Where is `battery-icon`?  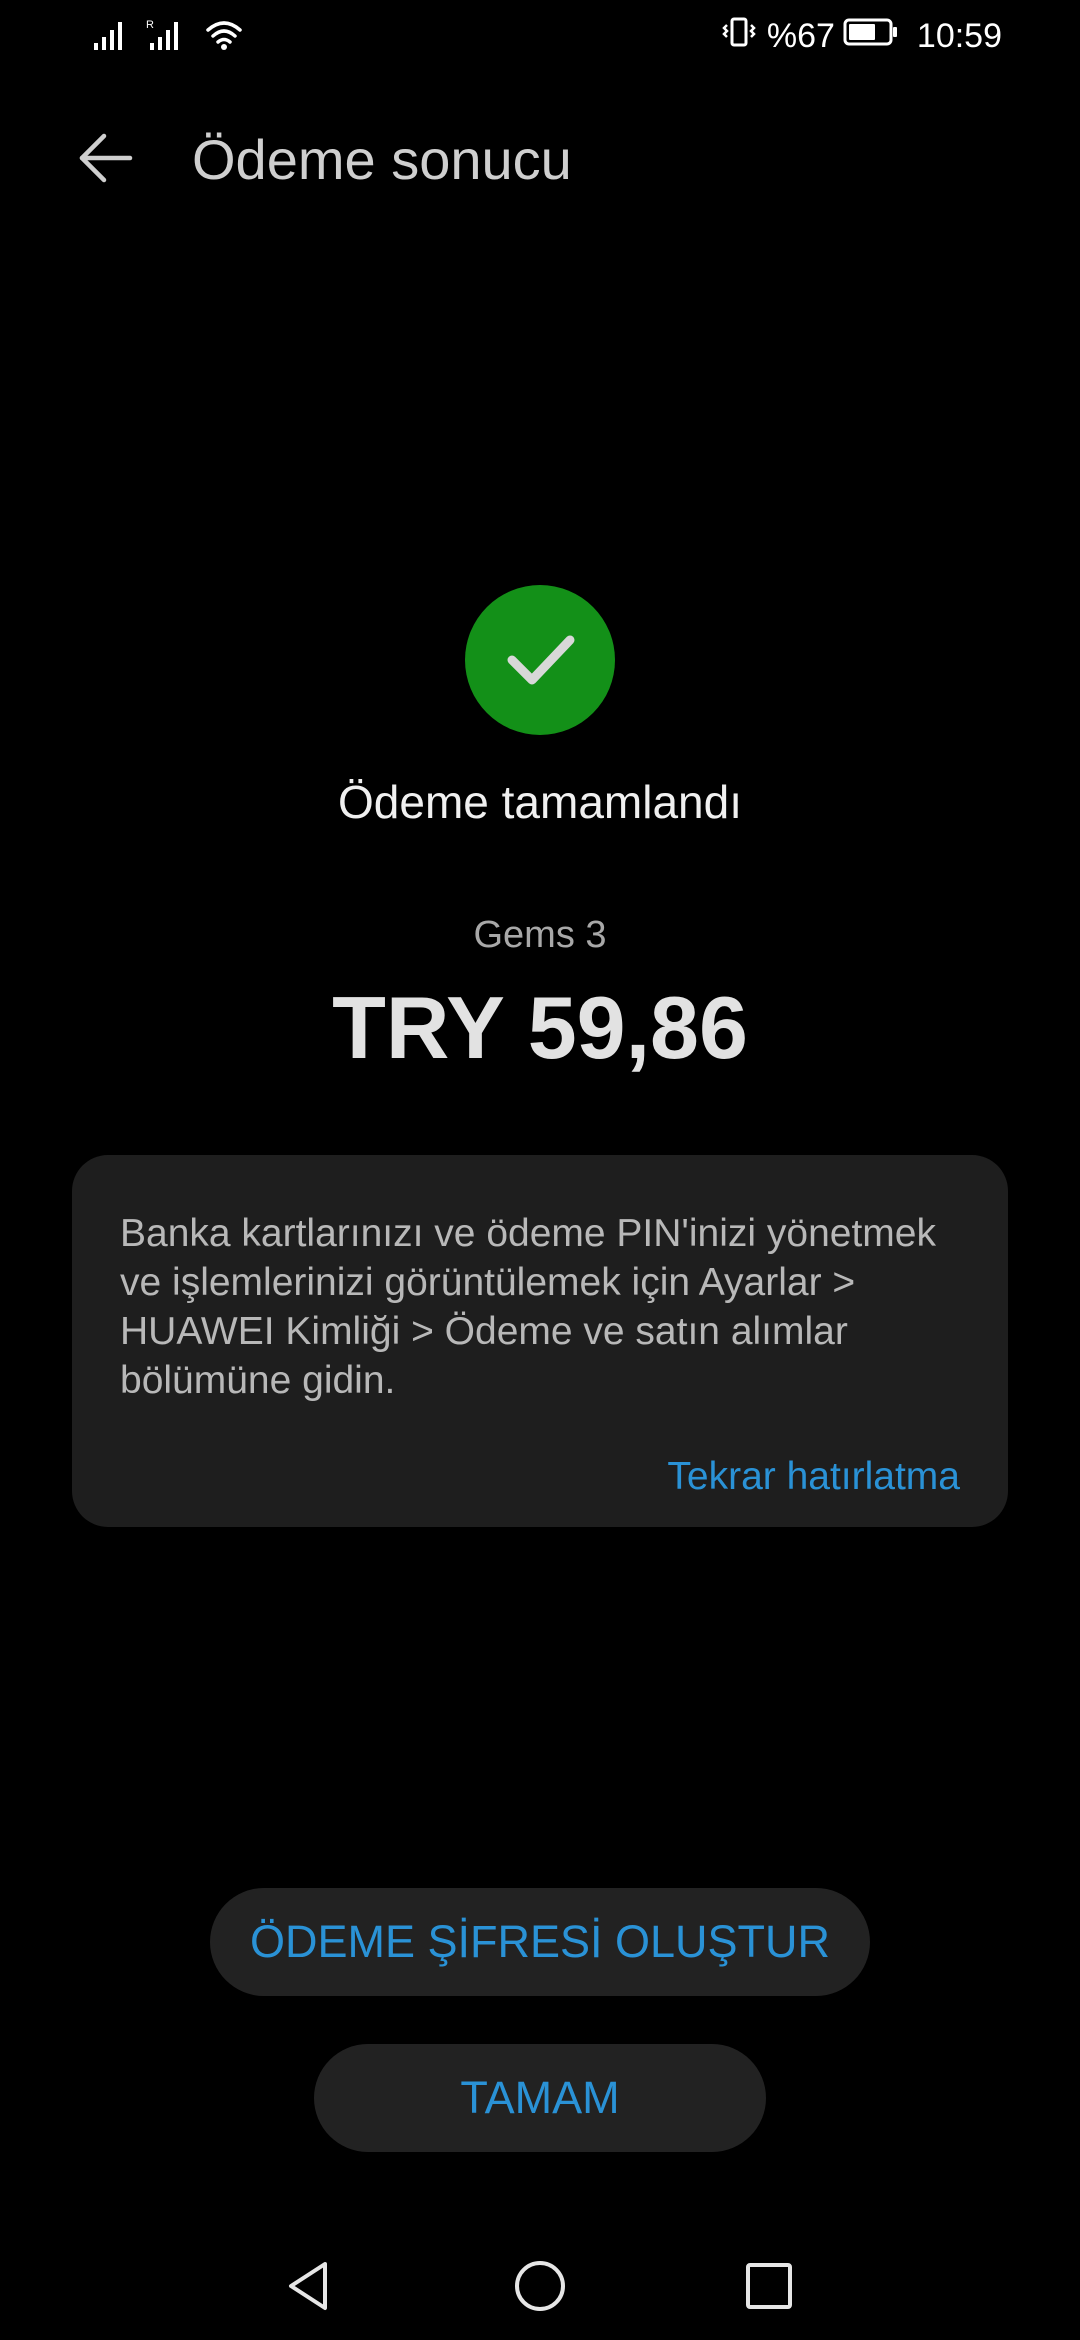
battery-icon is located at coordinates (871, 36).